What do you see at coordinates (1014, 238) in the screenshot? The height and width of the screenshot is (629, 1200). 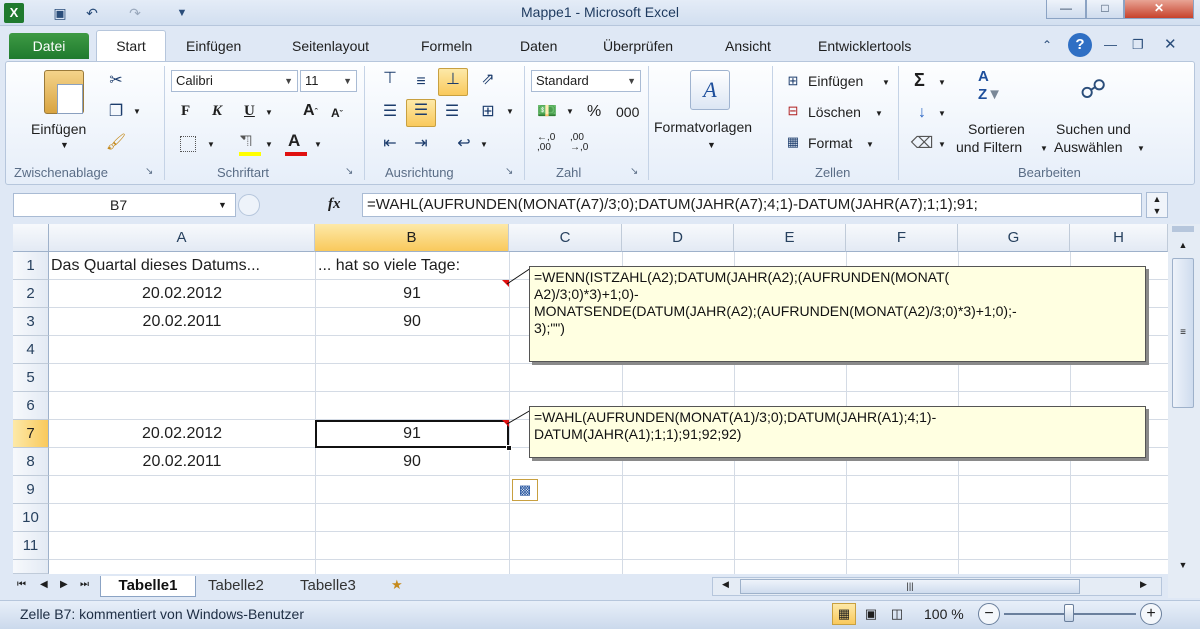 I see `column-header-g: G` at bounding box center [1014, 238].